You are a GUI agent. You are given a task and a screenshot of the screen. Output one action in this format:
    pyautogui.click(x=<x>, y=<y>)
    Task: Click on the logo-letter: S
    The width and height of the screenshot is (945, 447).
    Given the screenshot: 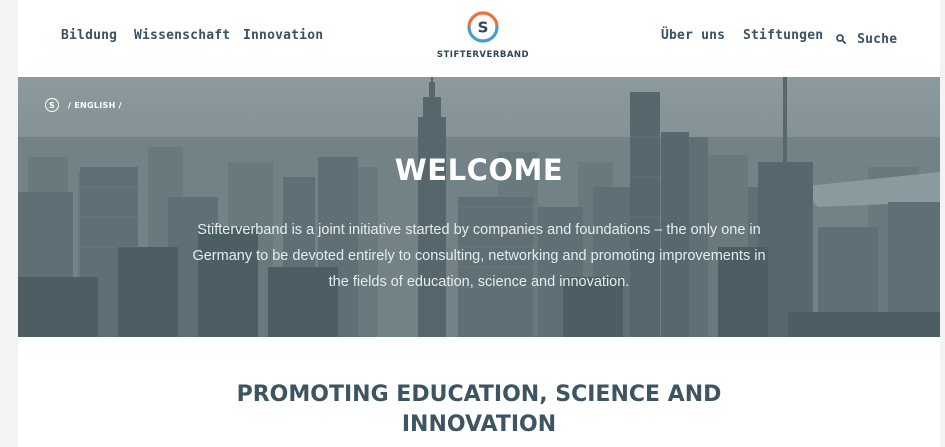 What is the action you would take?
    pyautogui.click(x=483, y=28)
    